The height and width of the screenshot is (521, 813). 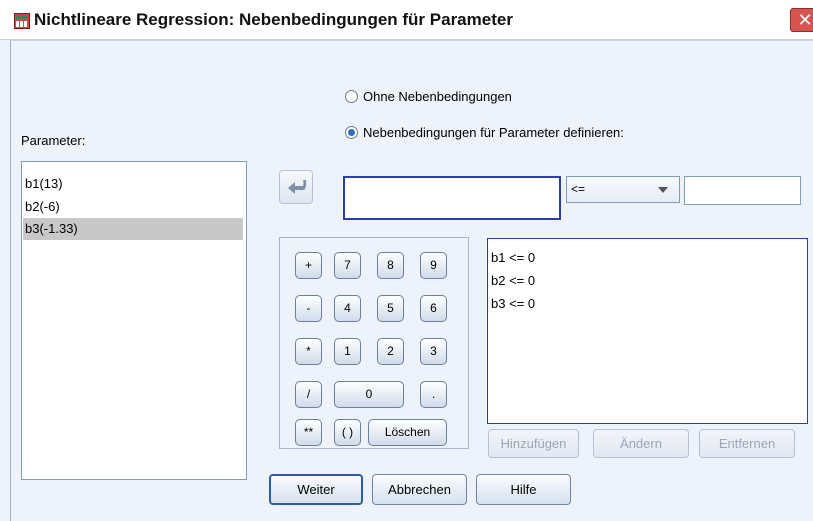 I want to click on constraints-list: b1 <= 0 b2 <= 0 b3 <= 0, so click(x=647, y=331).